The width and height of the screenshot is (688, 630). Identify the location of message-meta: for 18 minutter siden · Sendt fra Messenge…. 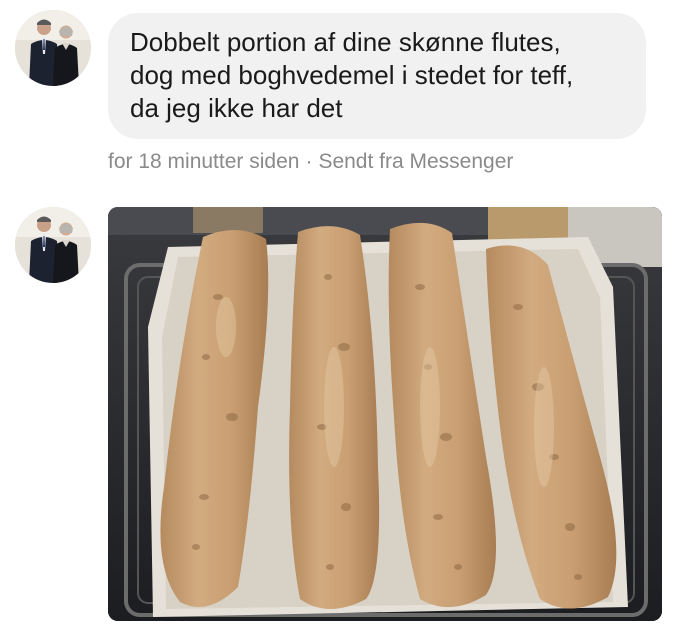
(310, 162).